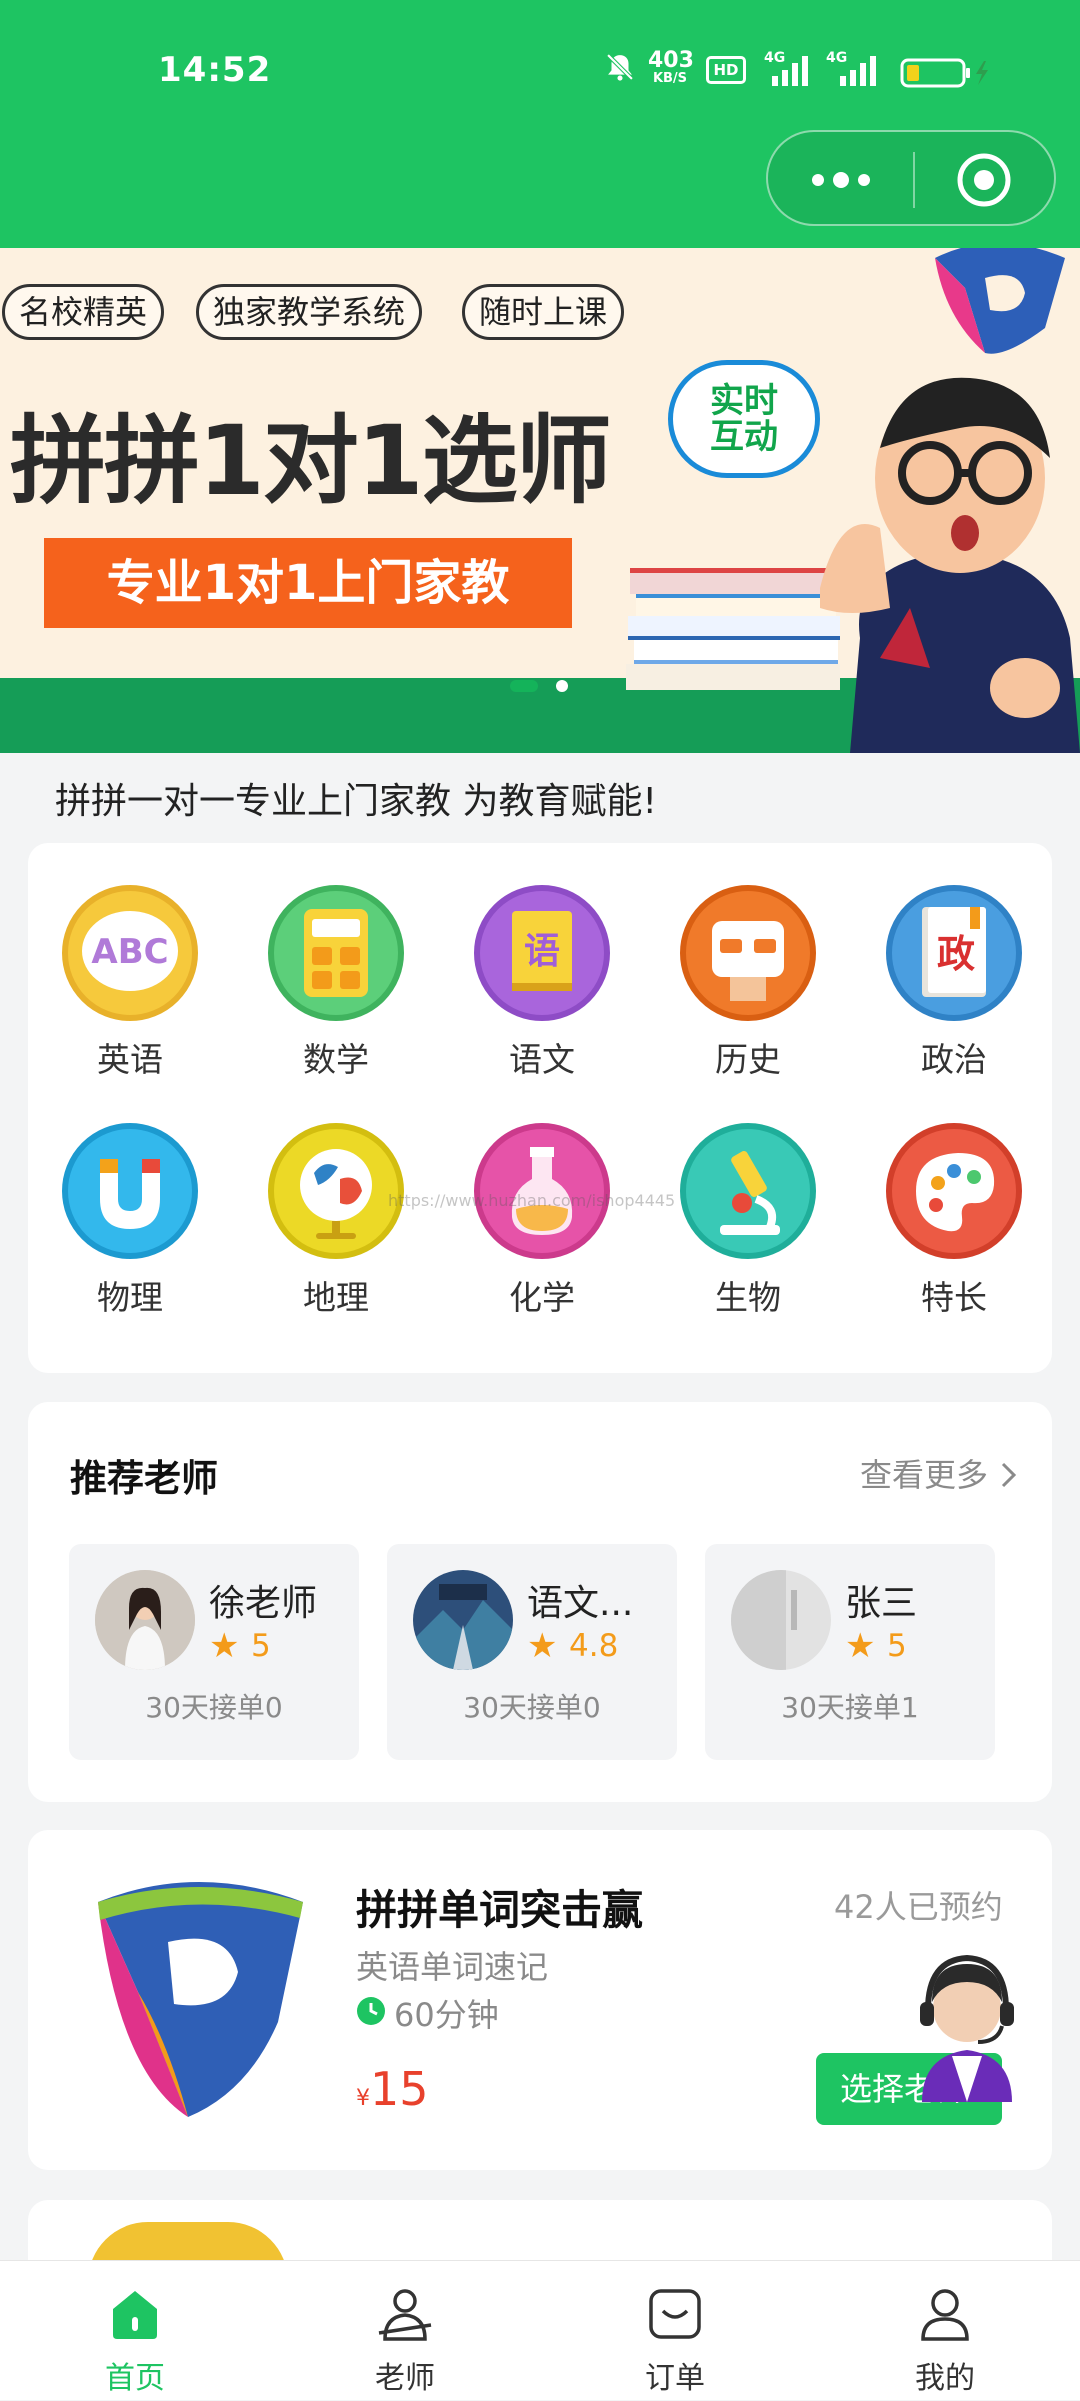 This screenshot has height=2401, width=1080. I want to click on tab-home: 首页, so click(135, 2331).